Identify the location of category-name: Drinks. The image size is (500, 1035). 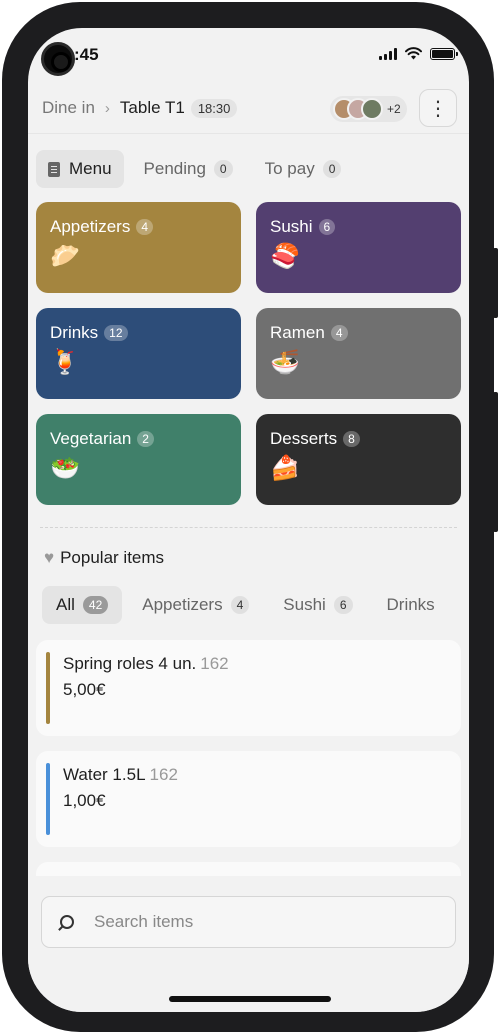
(74, 332).